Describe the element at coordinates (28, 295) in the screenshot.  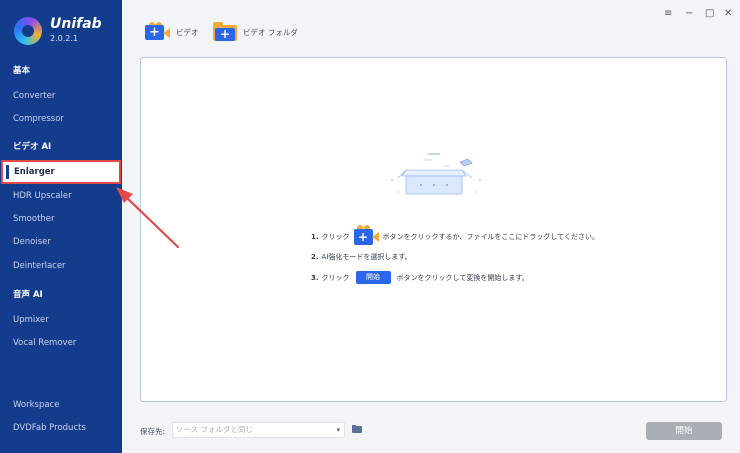
I see `section-audio-ai: 音声 AI` at that location.